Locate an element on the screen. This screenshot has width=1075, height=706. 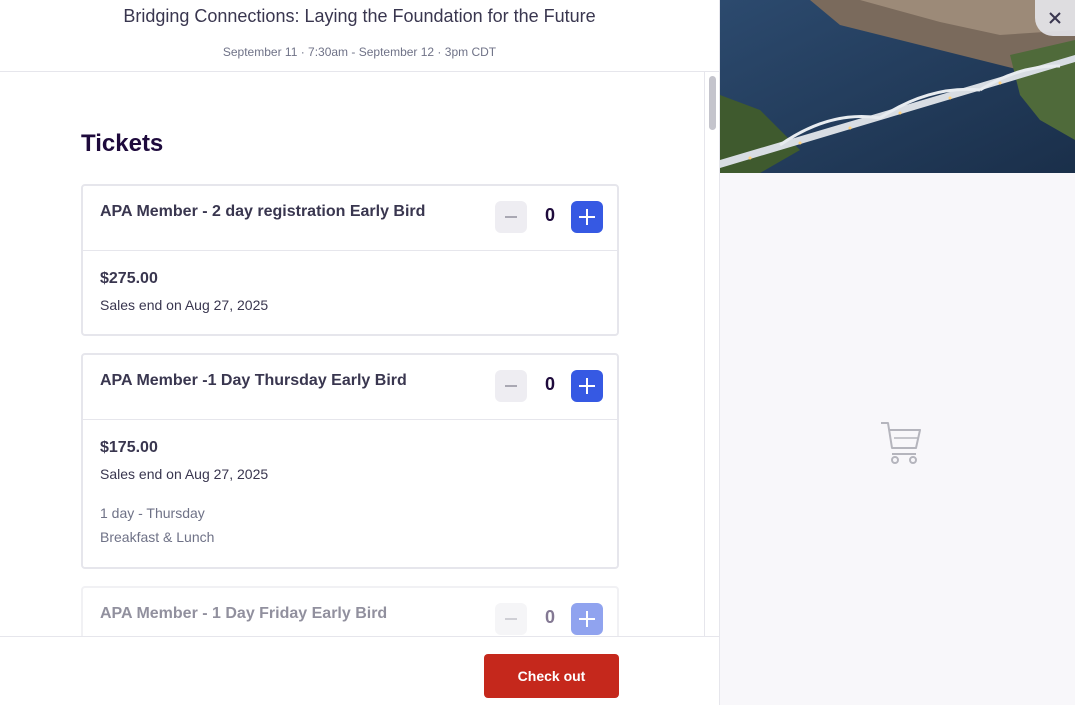
ticket-name: APA Member -1 Day Thursday Early Bird is located at coordinates (253, 380).